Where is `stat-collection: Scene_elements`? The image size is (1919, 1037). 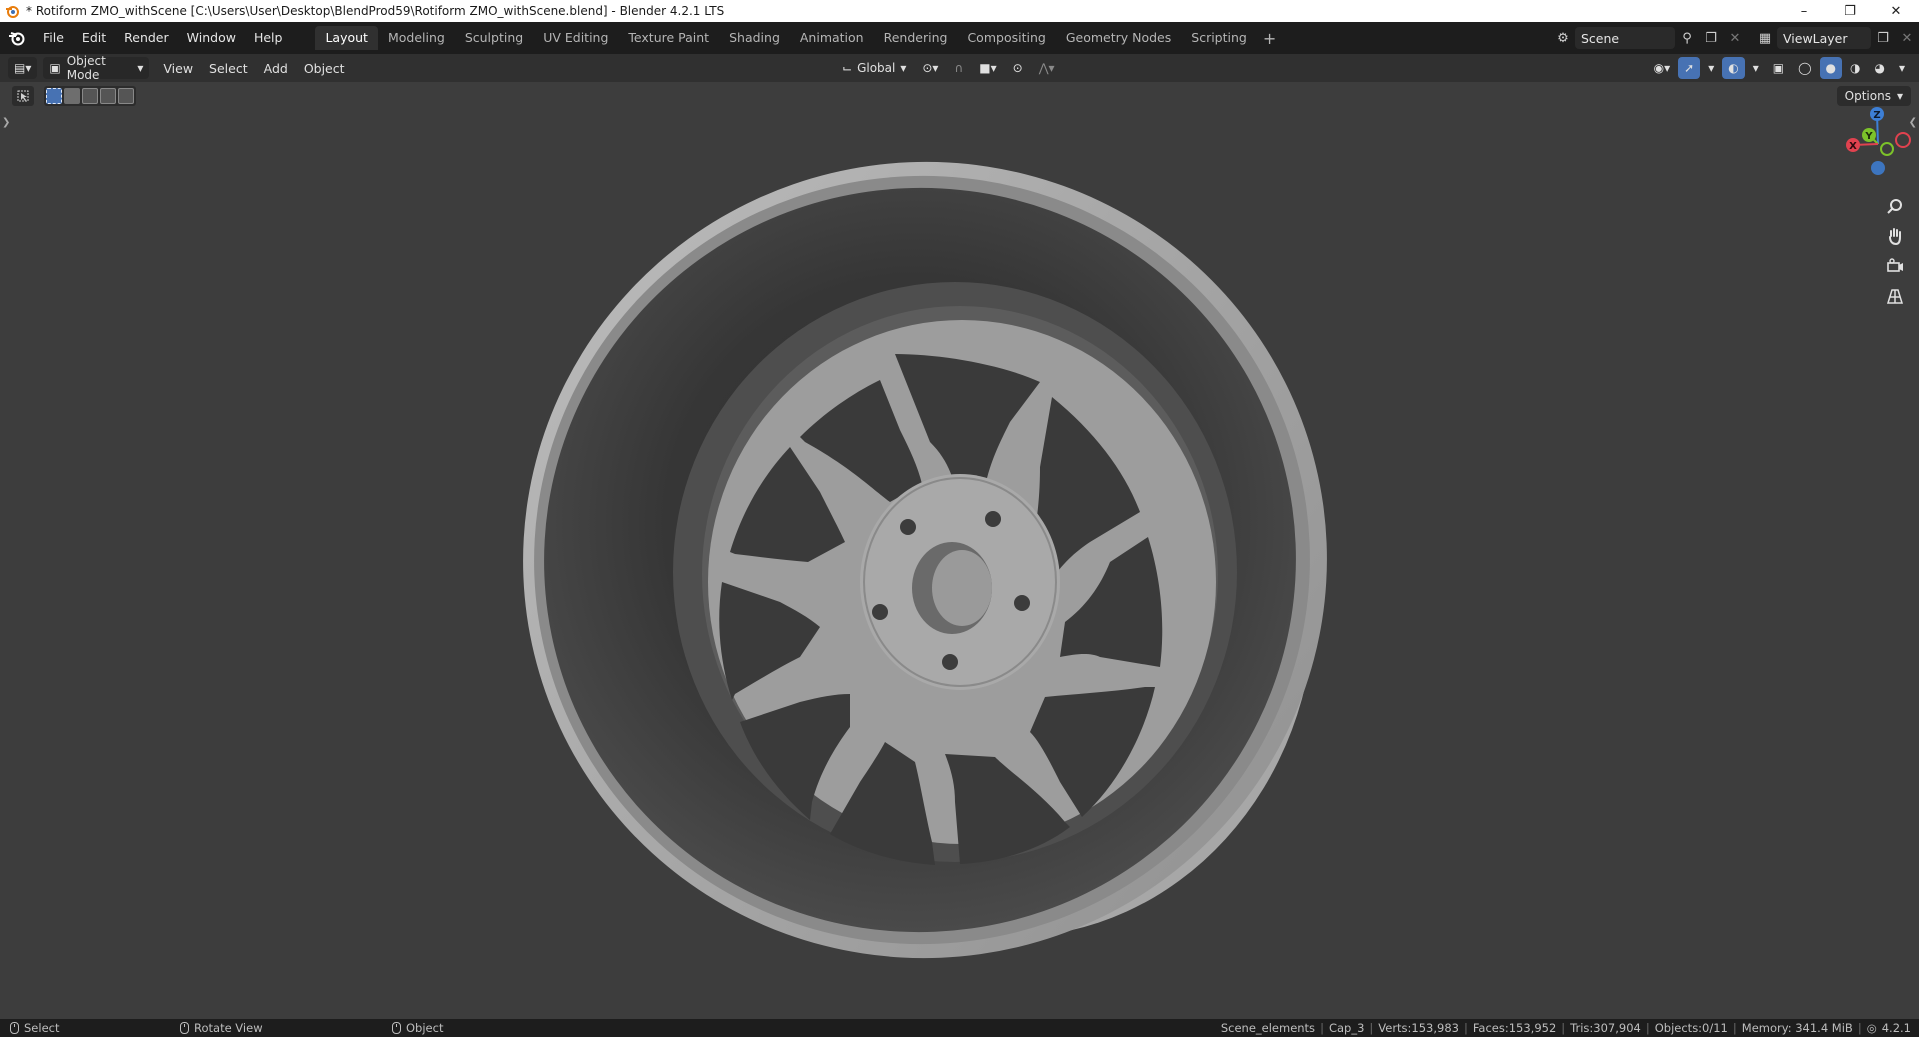
stat-collection: Scene_elements is located at coordinates (1268, 1028).